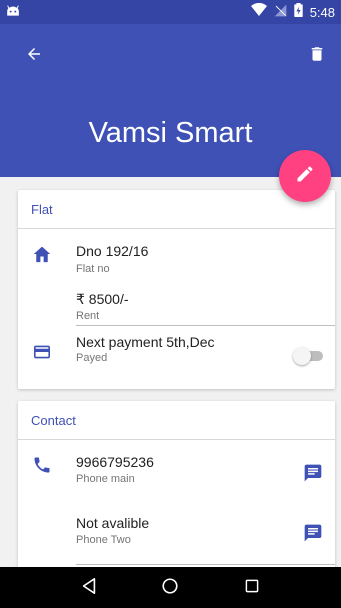 This screenshot has height=608, width=341. Describe the element at coordinates (88, 316) in the screenshot. I see `rent-label: Rent` at that location.